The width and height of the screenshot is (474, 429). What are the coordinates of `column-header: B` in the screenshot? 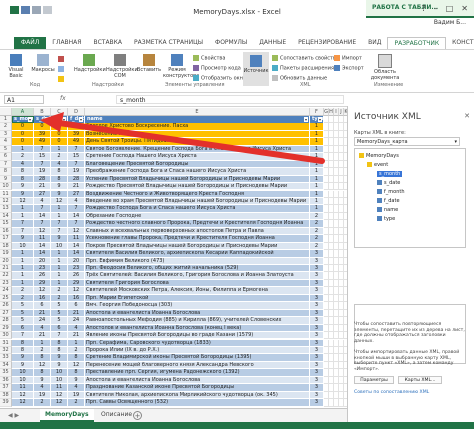 It's located at (42, 112).